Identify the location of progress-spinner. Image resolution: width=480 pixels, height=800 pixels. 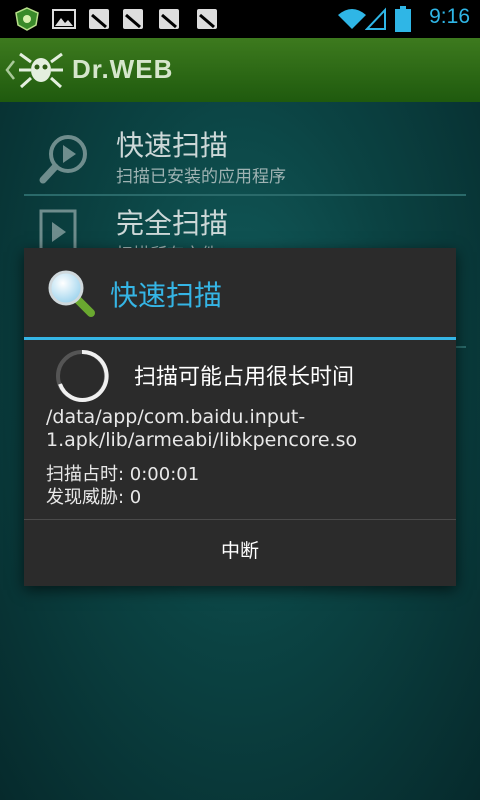
(82, 375).